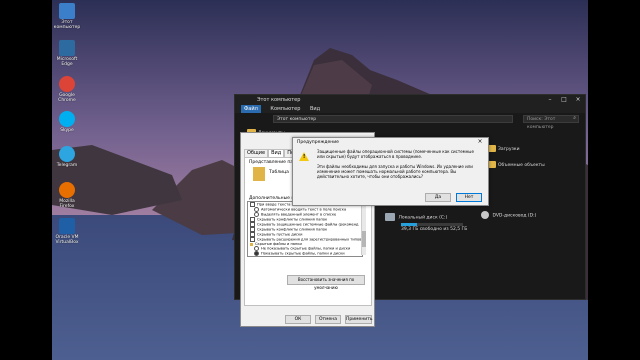  What do you see at coordinates (67, 84) in the screenshot?
I see `chrome-icon` at bounding box center [67, 84].